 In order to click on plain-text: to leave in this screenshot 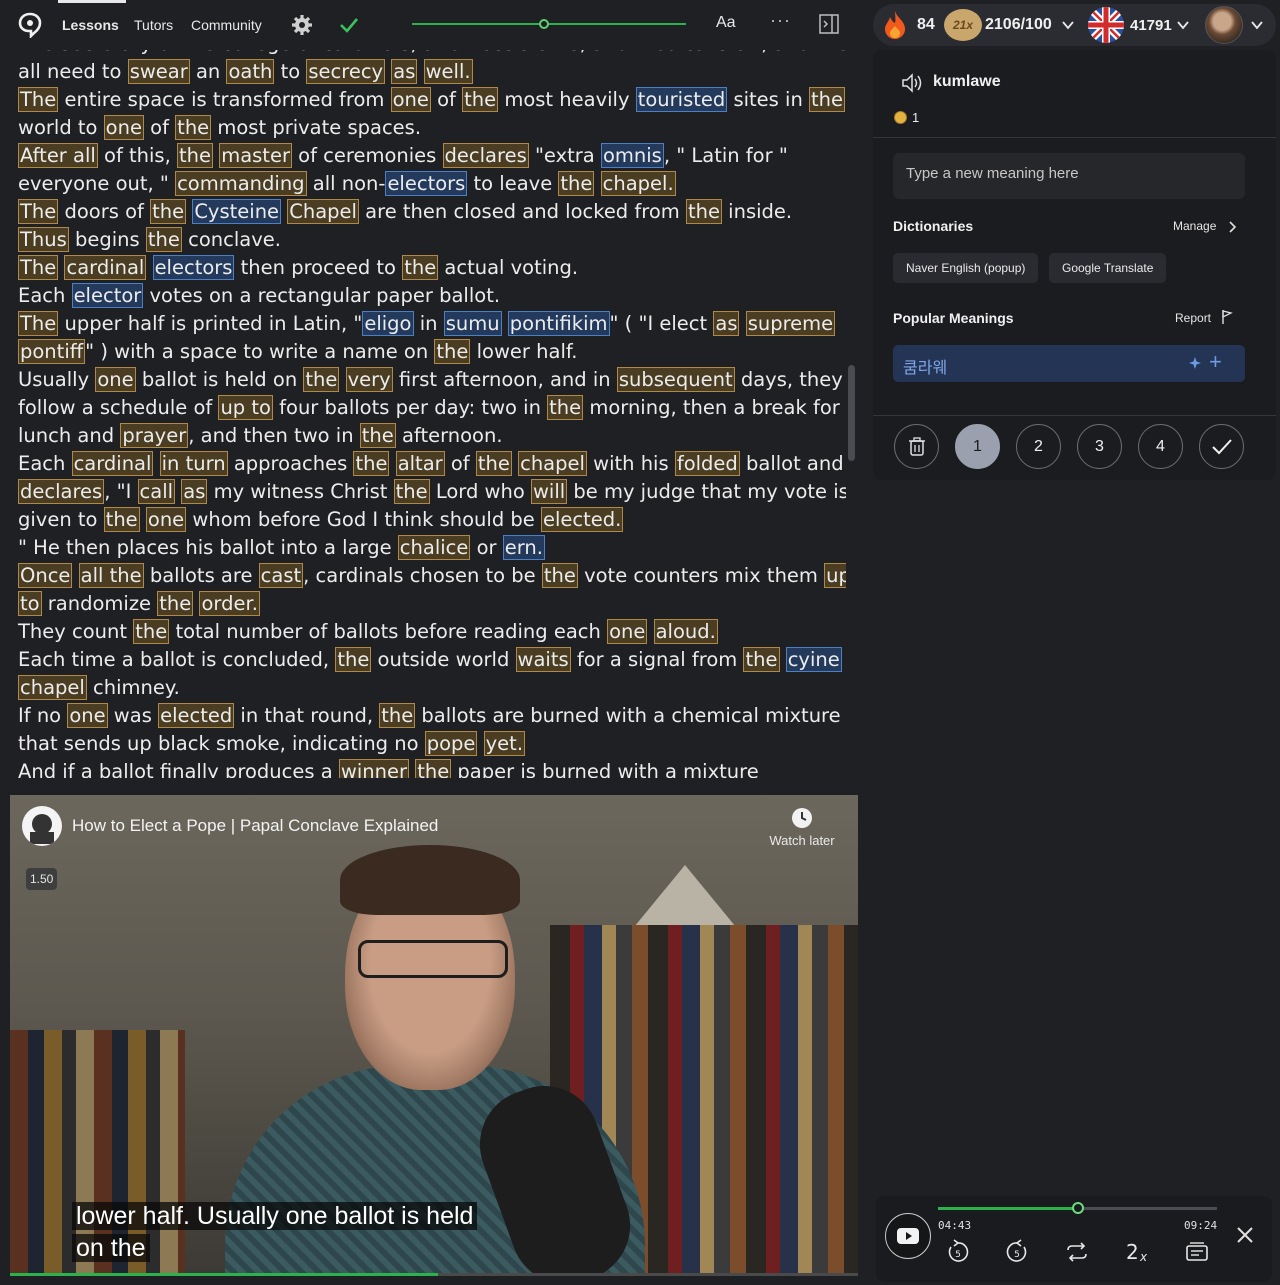, I will do `click(512, 183)`.